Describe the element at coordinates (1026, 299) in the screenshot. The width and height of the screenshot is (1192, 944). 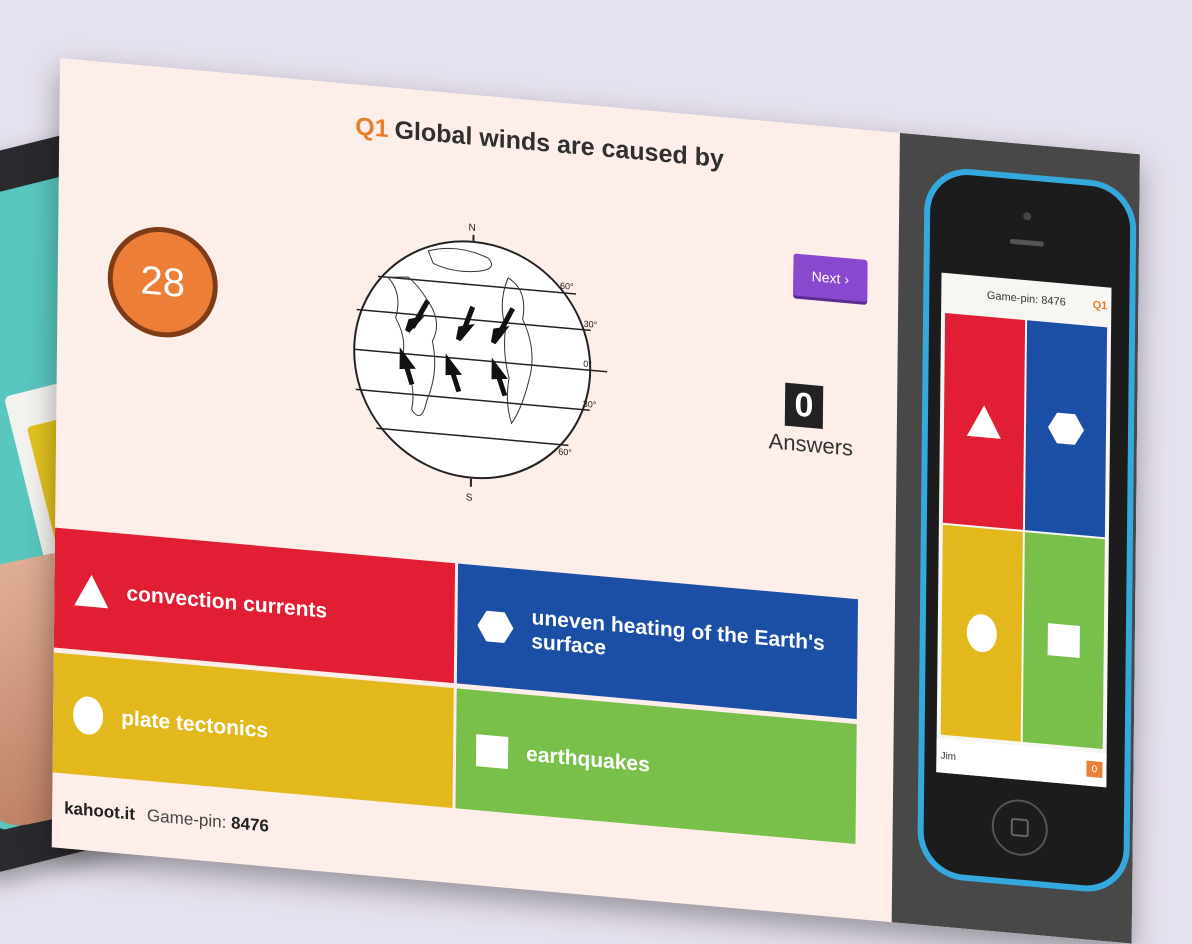
I see `phone-game-pin: Game-pin: 8476` at that location.